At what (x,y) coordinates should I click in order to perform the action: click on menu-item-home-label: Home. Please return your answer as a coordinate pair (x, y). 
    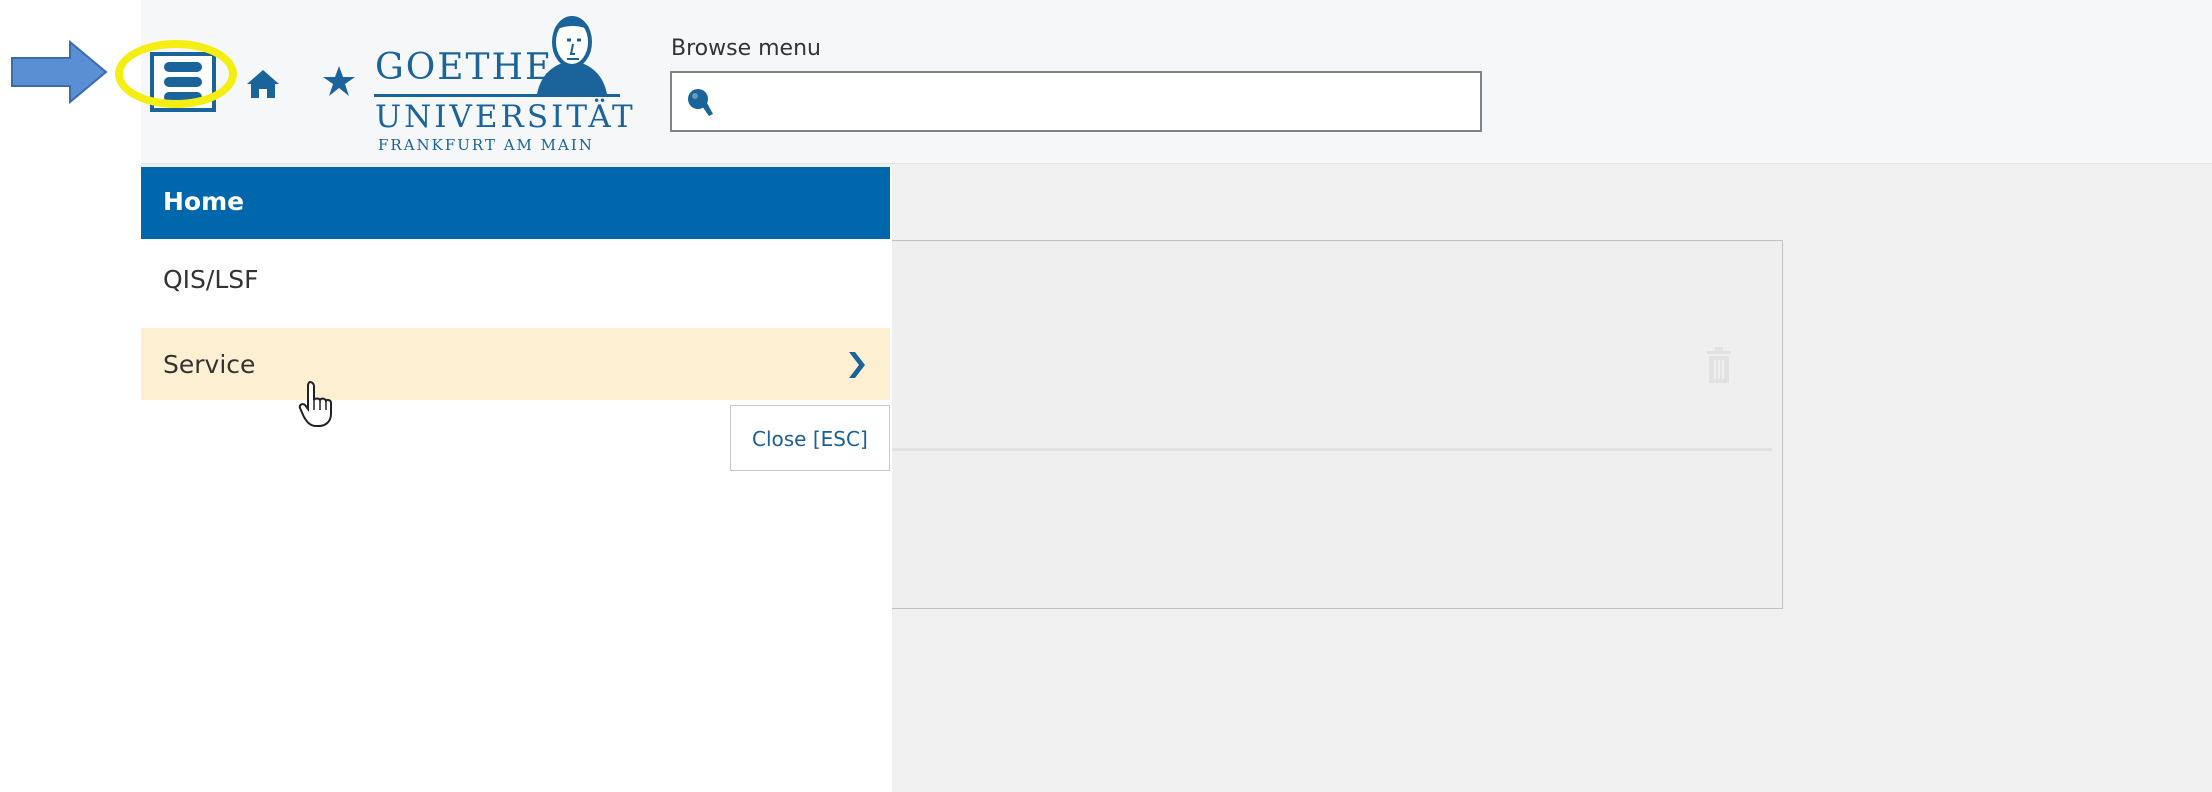
    Looking at the image, I should click on (204, 201).